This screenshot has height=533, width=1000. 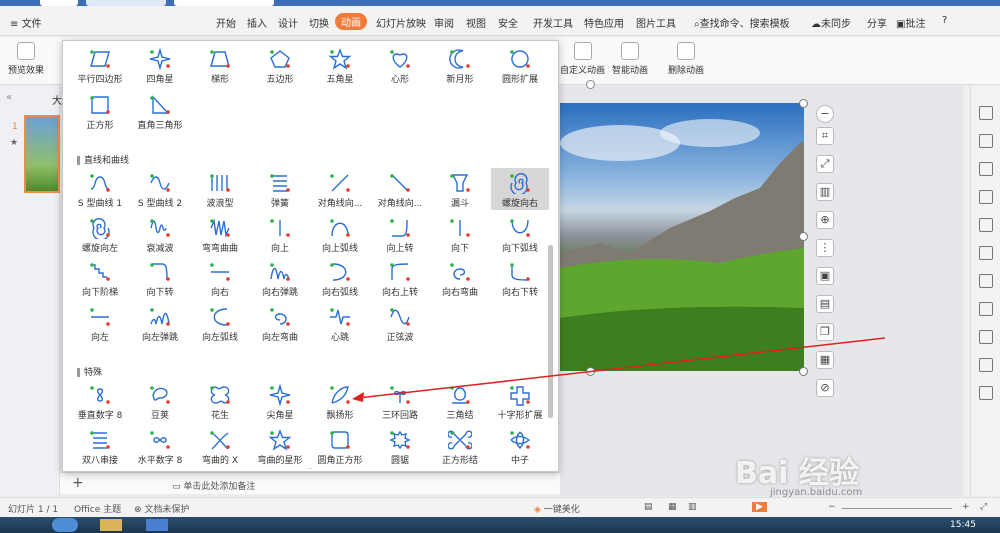 What do you see at coordinates (877, 22) in the screenshot?
I see `share-button: 分享` at bounding box center [877, 22].